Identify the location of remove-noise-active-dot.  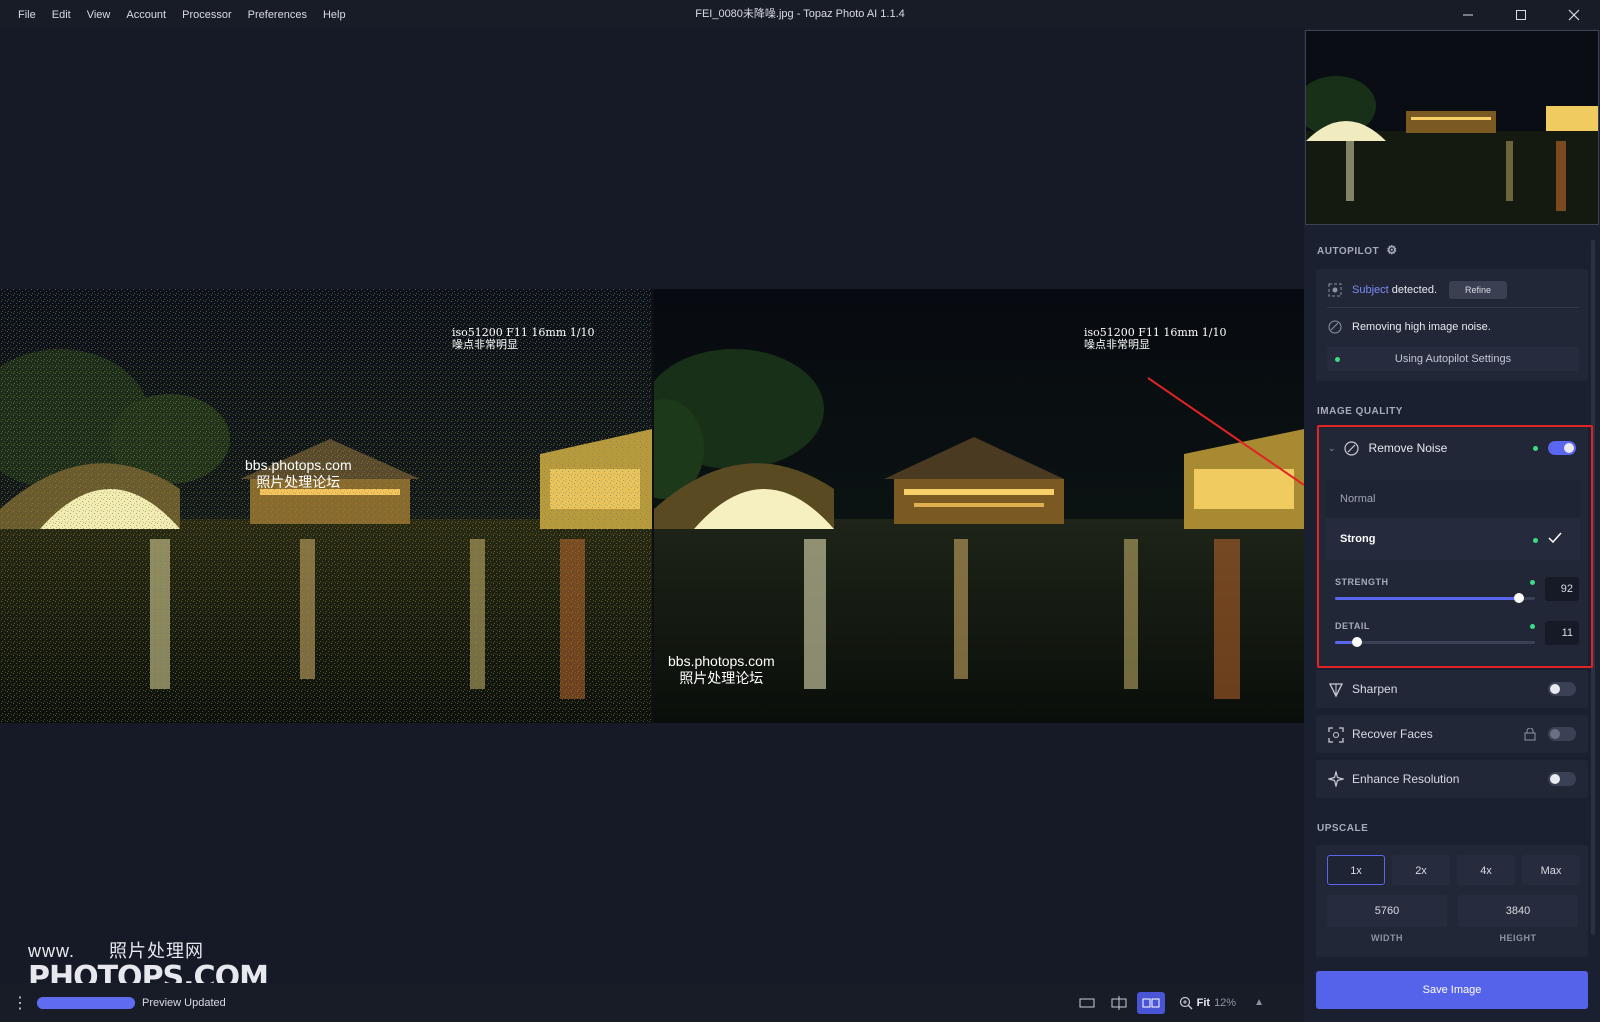
(1535, 448).